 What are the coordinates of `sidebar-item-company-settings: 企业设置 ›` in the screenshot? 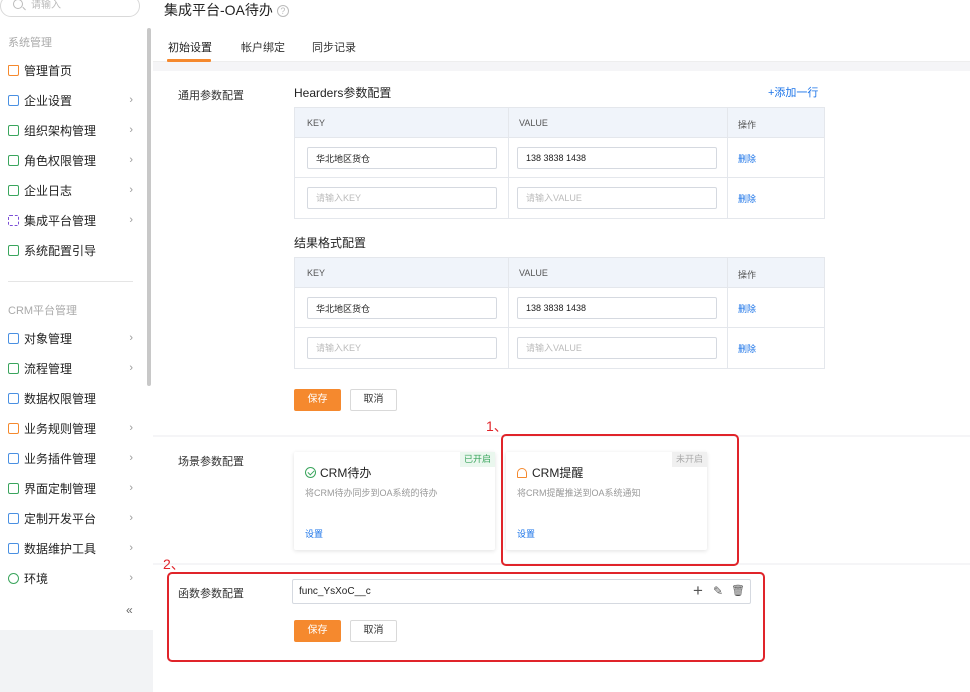 It's located at (72, 100).